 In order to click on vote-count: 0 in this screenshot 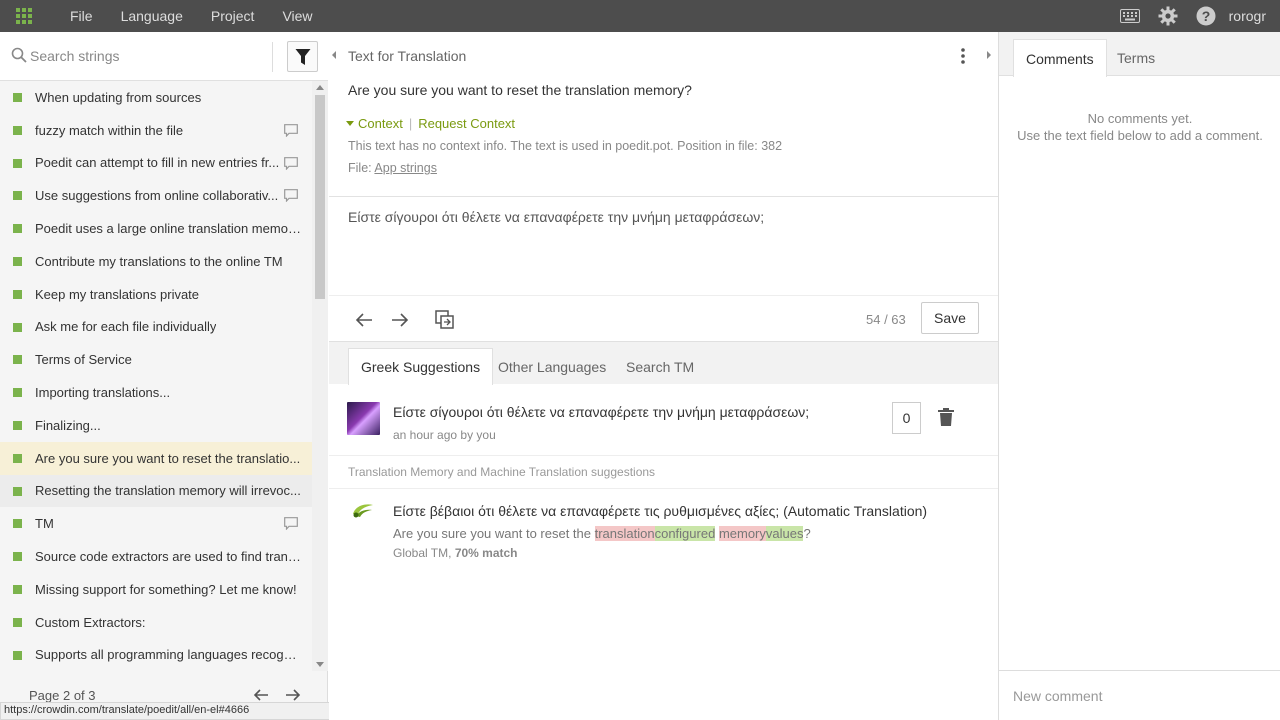, I will do `click(906, 418)`.